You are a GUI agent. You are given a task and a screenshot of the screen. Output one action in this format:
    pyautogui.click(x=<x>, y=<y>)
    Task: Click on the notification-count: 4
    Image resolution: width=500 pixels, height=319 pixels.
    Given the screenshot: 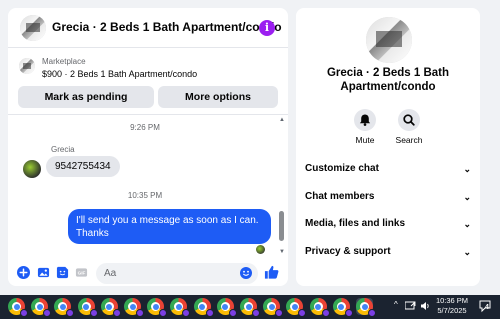 What is the action you would take?
    pyautogui.click(x=487, y=307)
    